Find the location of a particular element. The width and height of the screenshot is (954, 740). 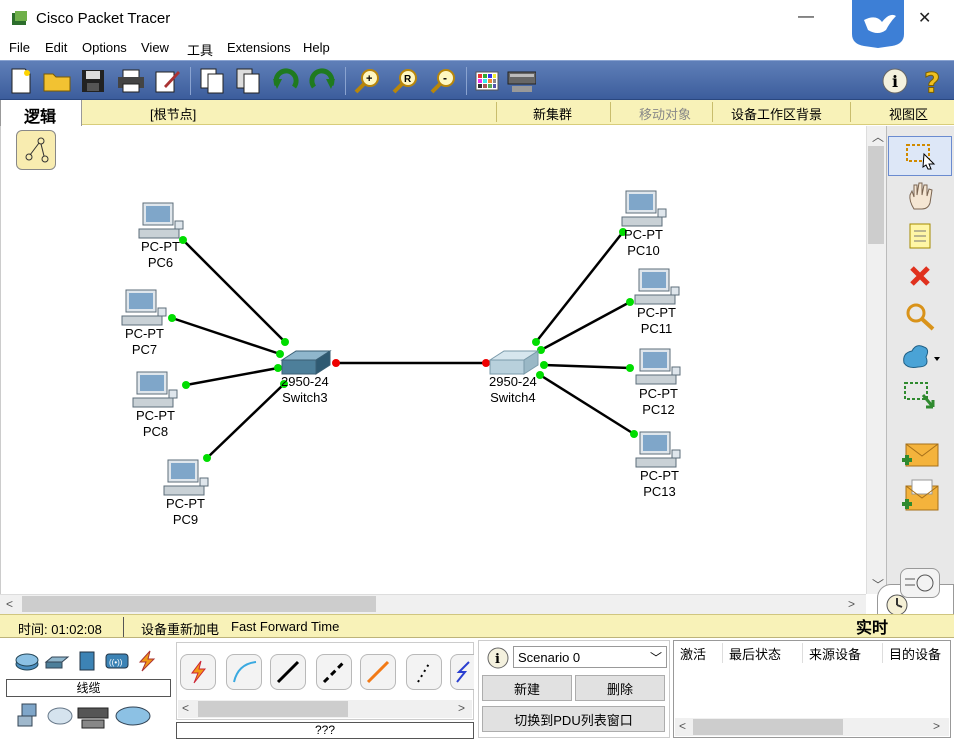

device-pc6: PC-PT PC6 is located at coordinates (160, 255).